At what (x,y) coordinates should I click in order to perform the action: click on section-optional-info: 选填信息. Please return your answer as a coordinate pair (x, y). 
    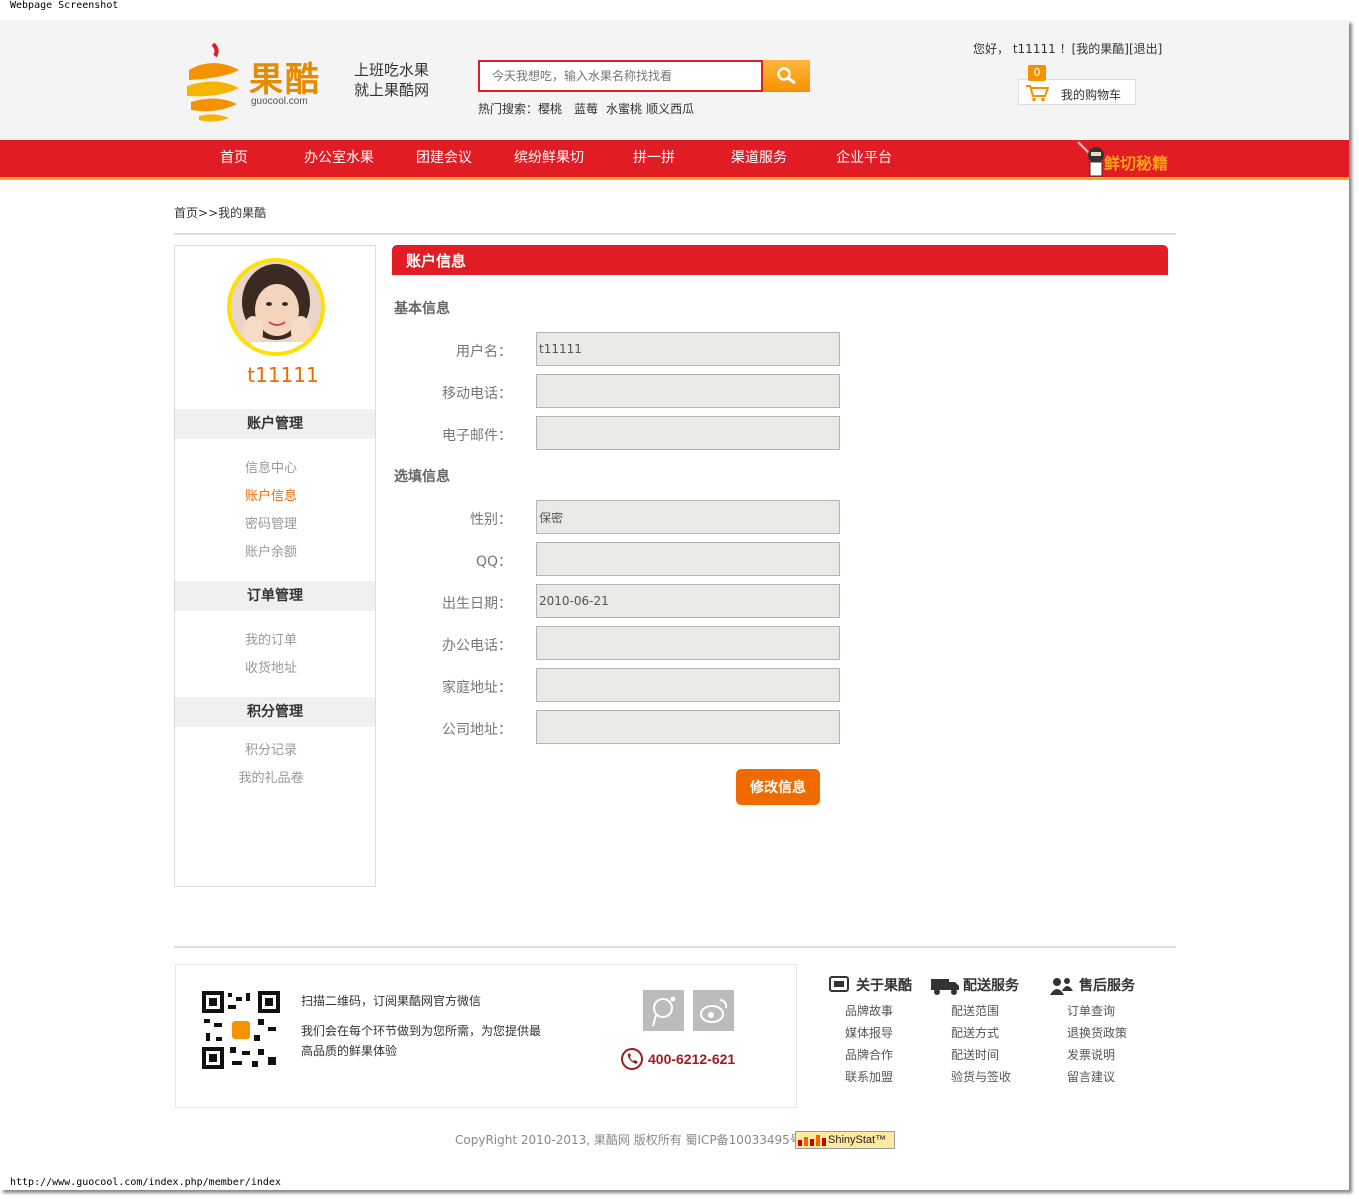
    Looking at the image, I should click on (422, 477).